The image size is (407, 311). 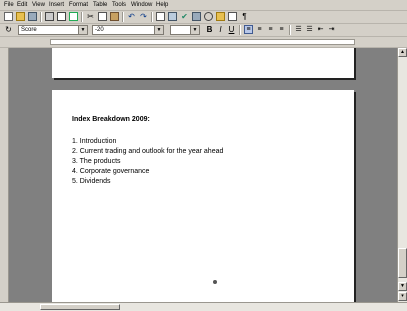 What do you see at coordinates (215, 282) in the screenshot?
I see `mouse-cursor` at bounding box center [215, 282].